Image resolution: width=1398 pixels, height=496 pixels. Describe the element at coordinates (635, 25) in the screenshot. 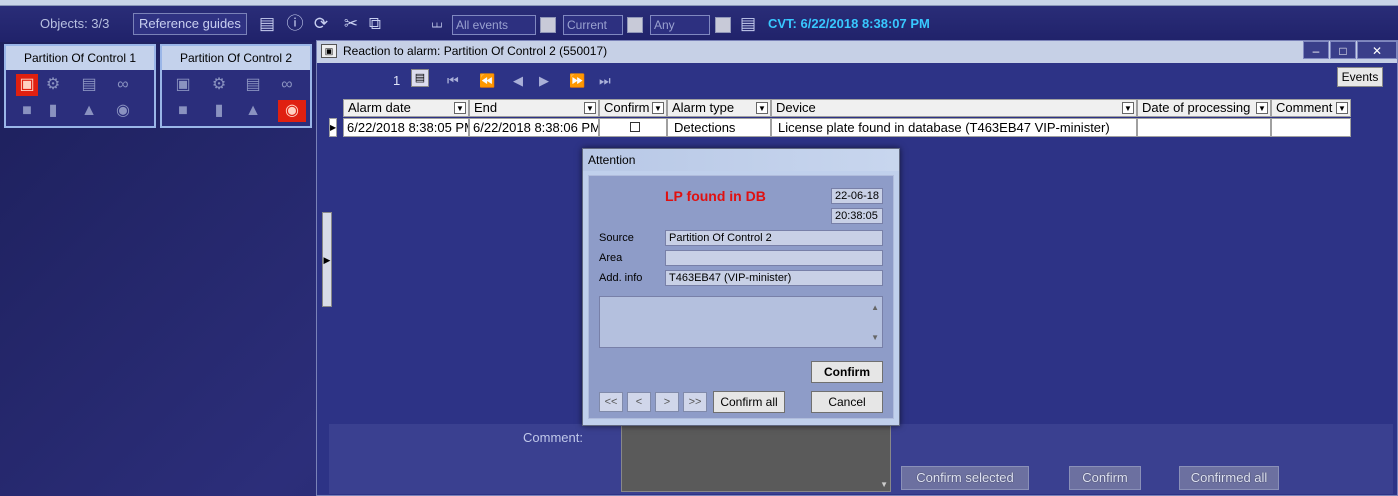

I see `current-filter-toggle` at that location.